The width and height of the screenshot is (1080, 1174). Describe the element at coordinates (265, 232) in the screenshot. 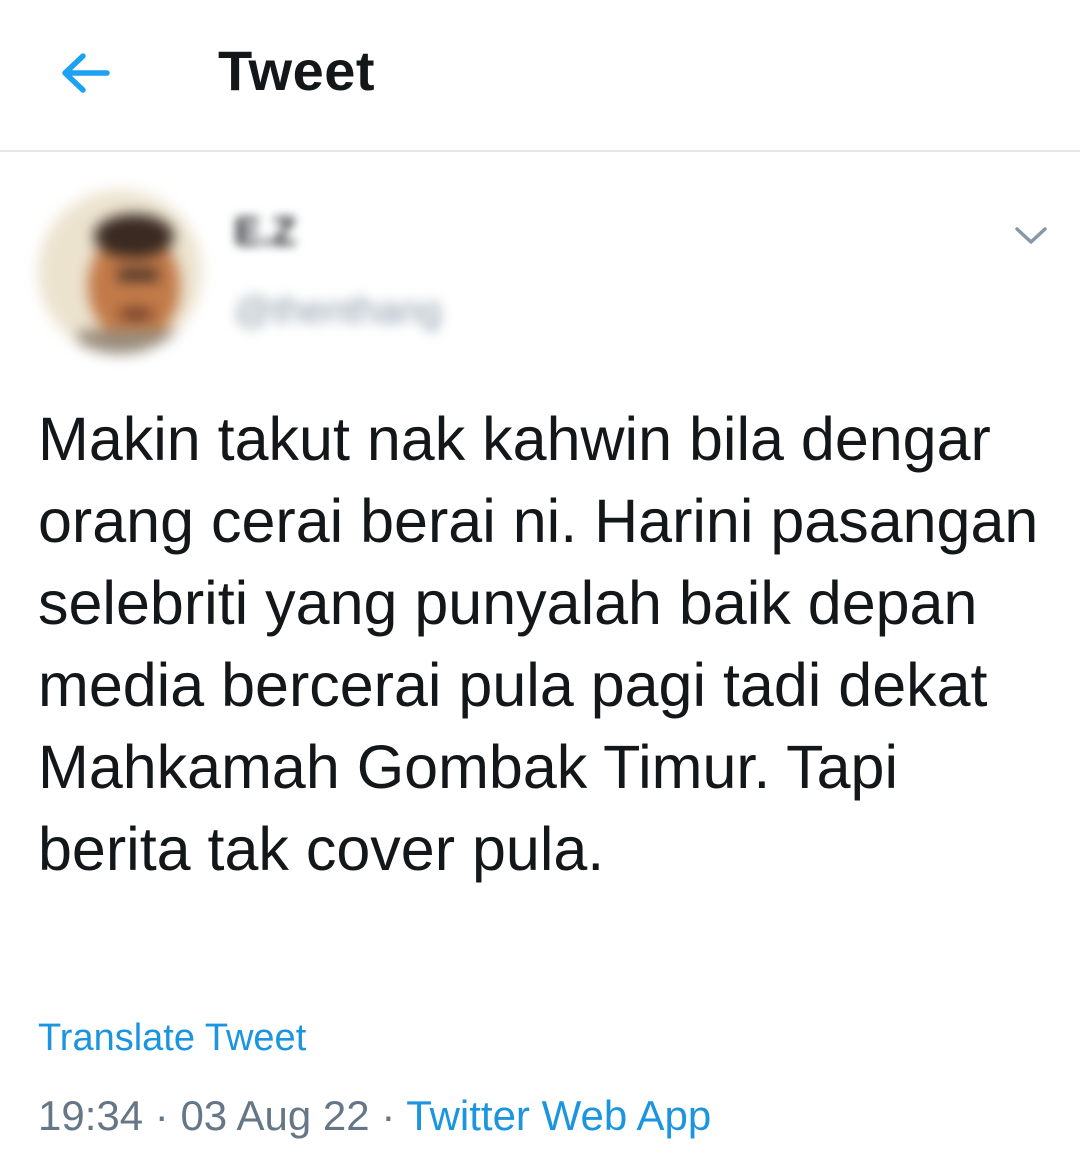

I see `author-display-name: E.Z` at that location.